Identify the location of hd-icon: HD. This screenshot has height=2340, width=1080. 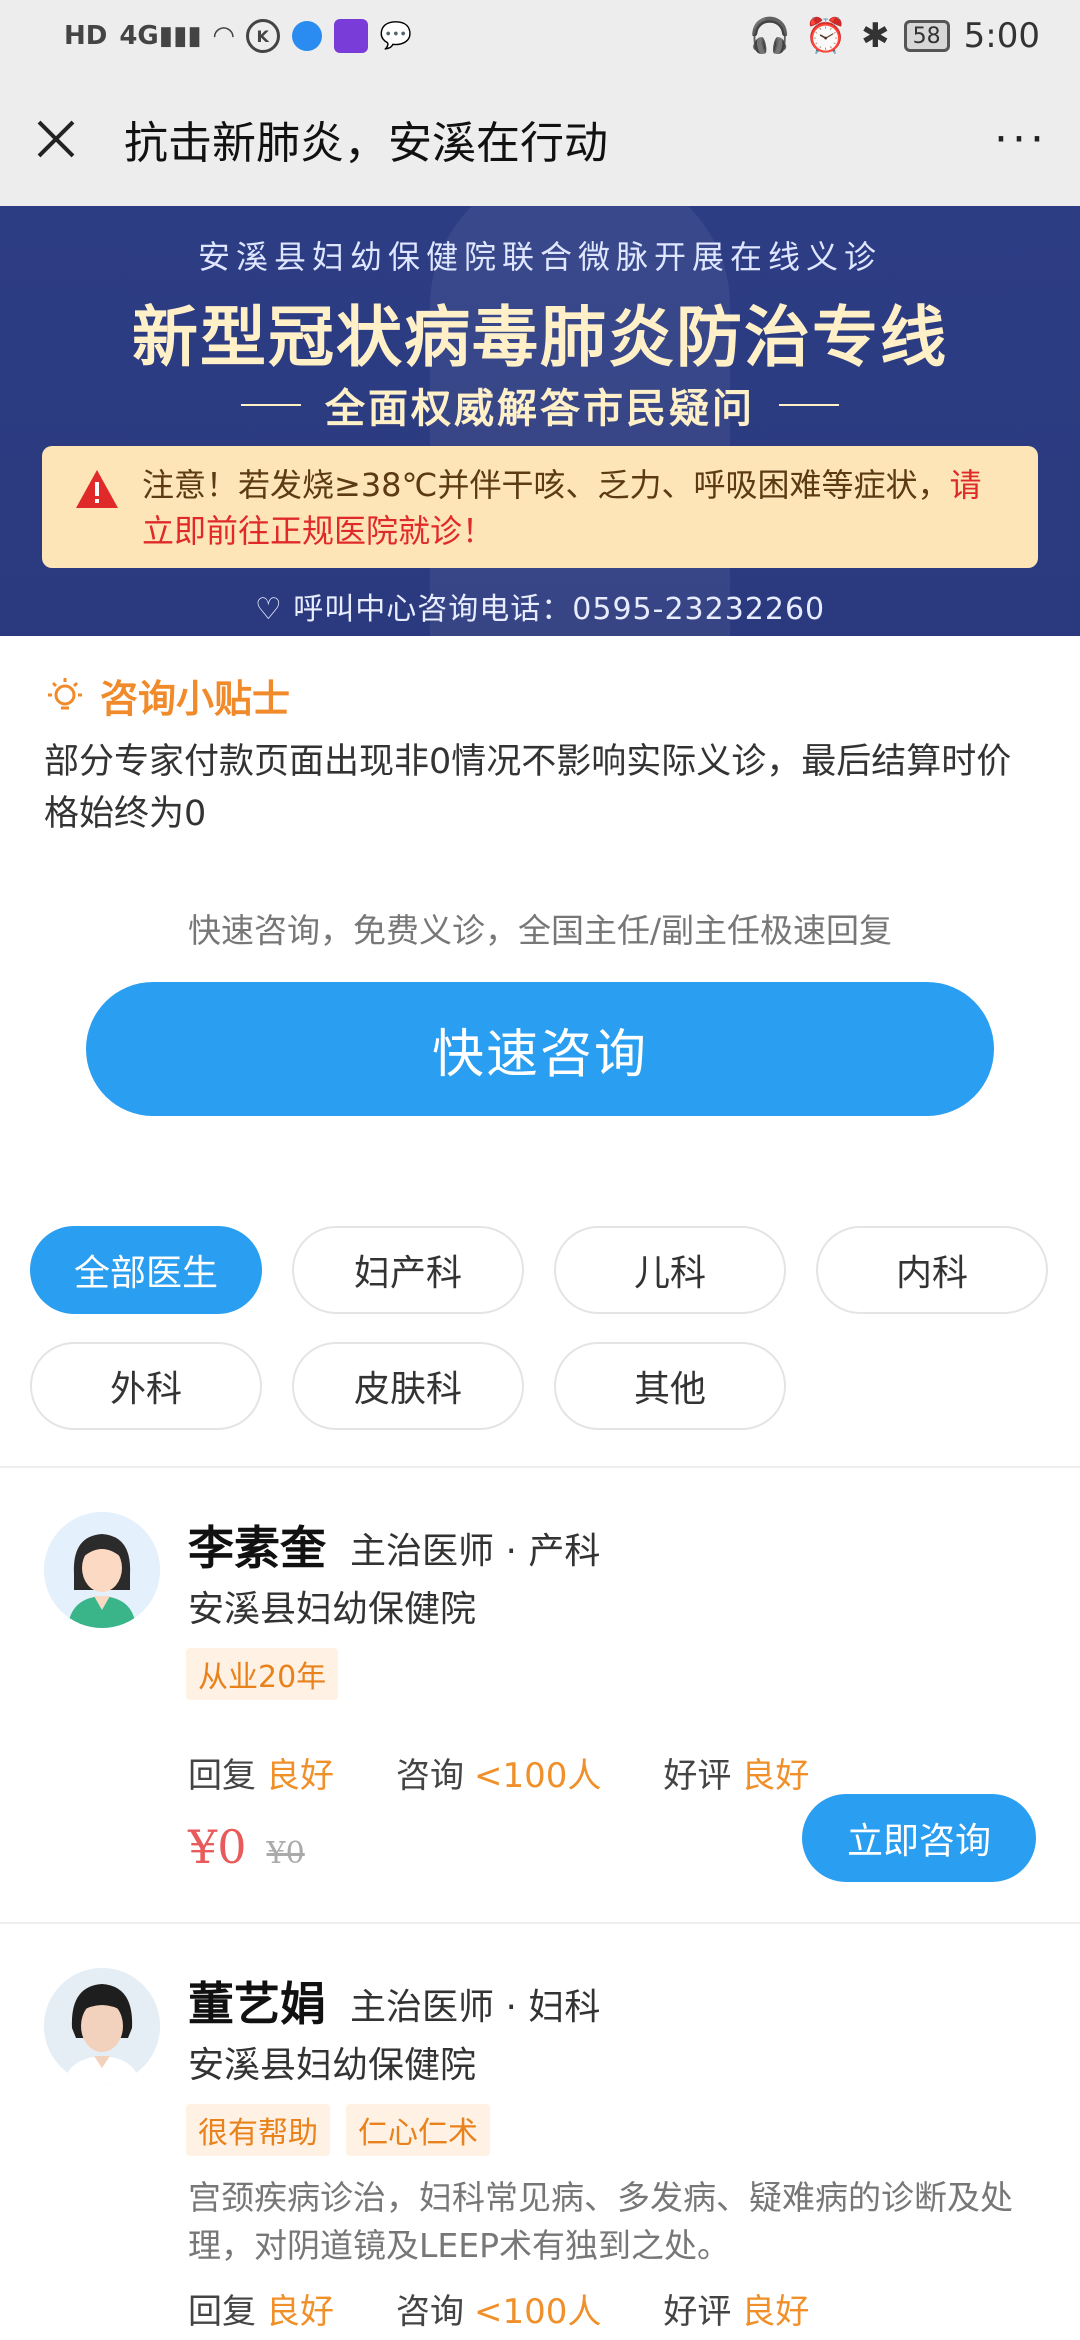
(86, 36).